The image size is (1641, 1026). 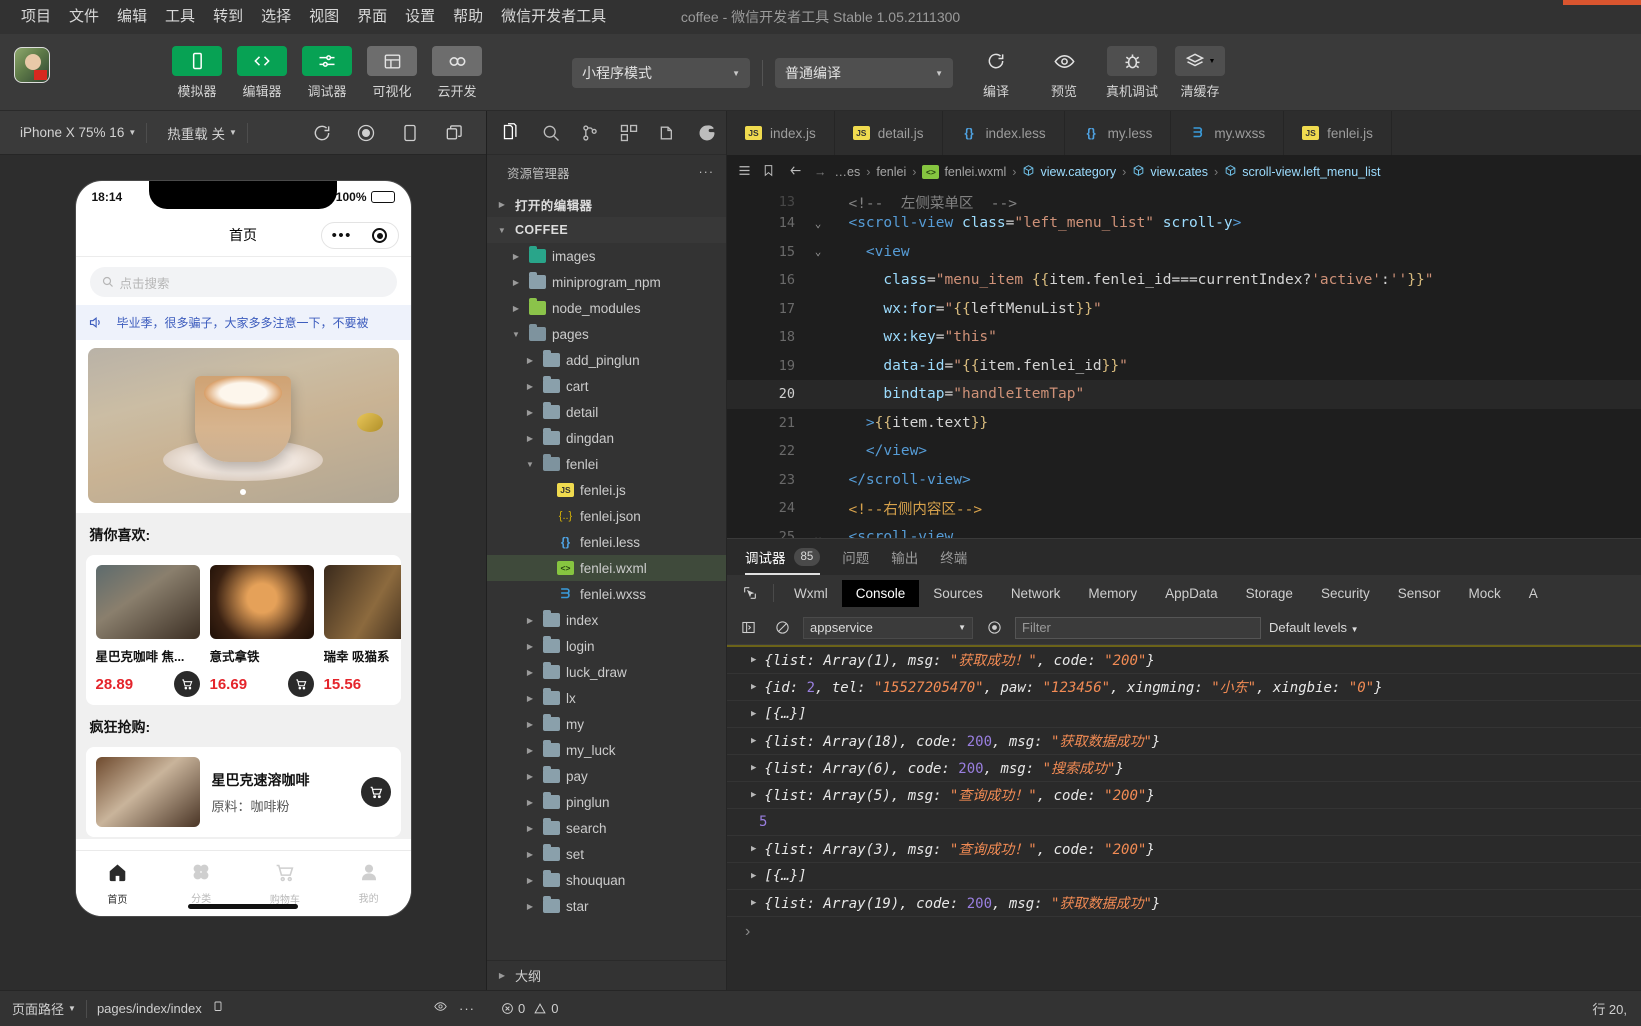 What do you see at coordinates (606, 308) in the screenshot?
I see `tree-item-node_modules: ▶ node_modules` at bounding box center [606, 308].